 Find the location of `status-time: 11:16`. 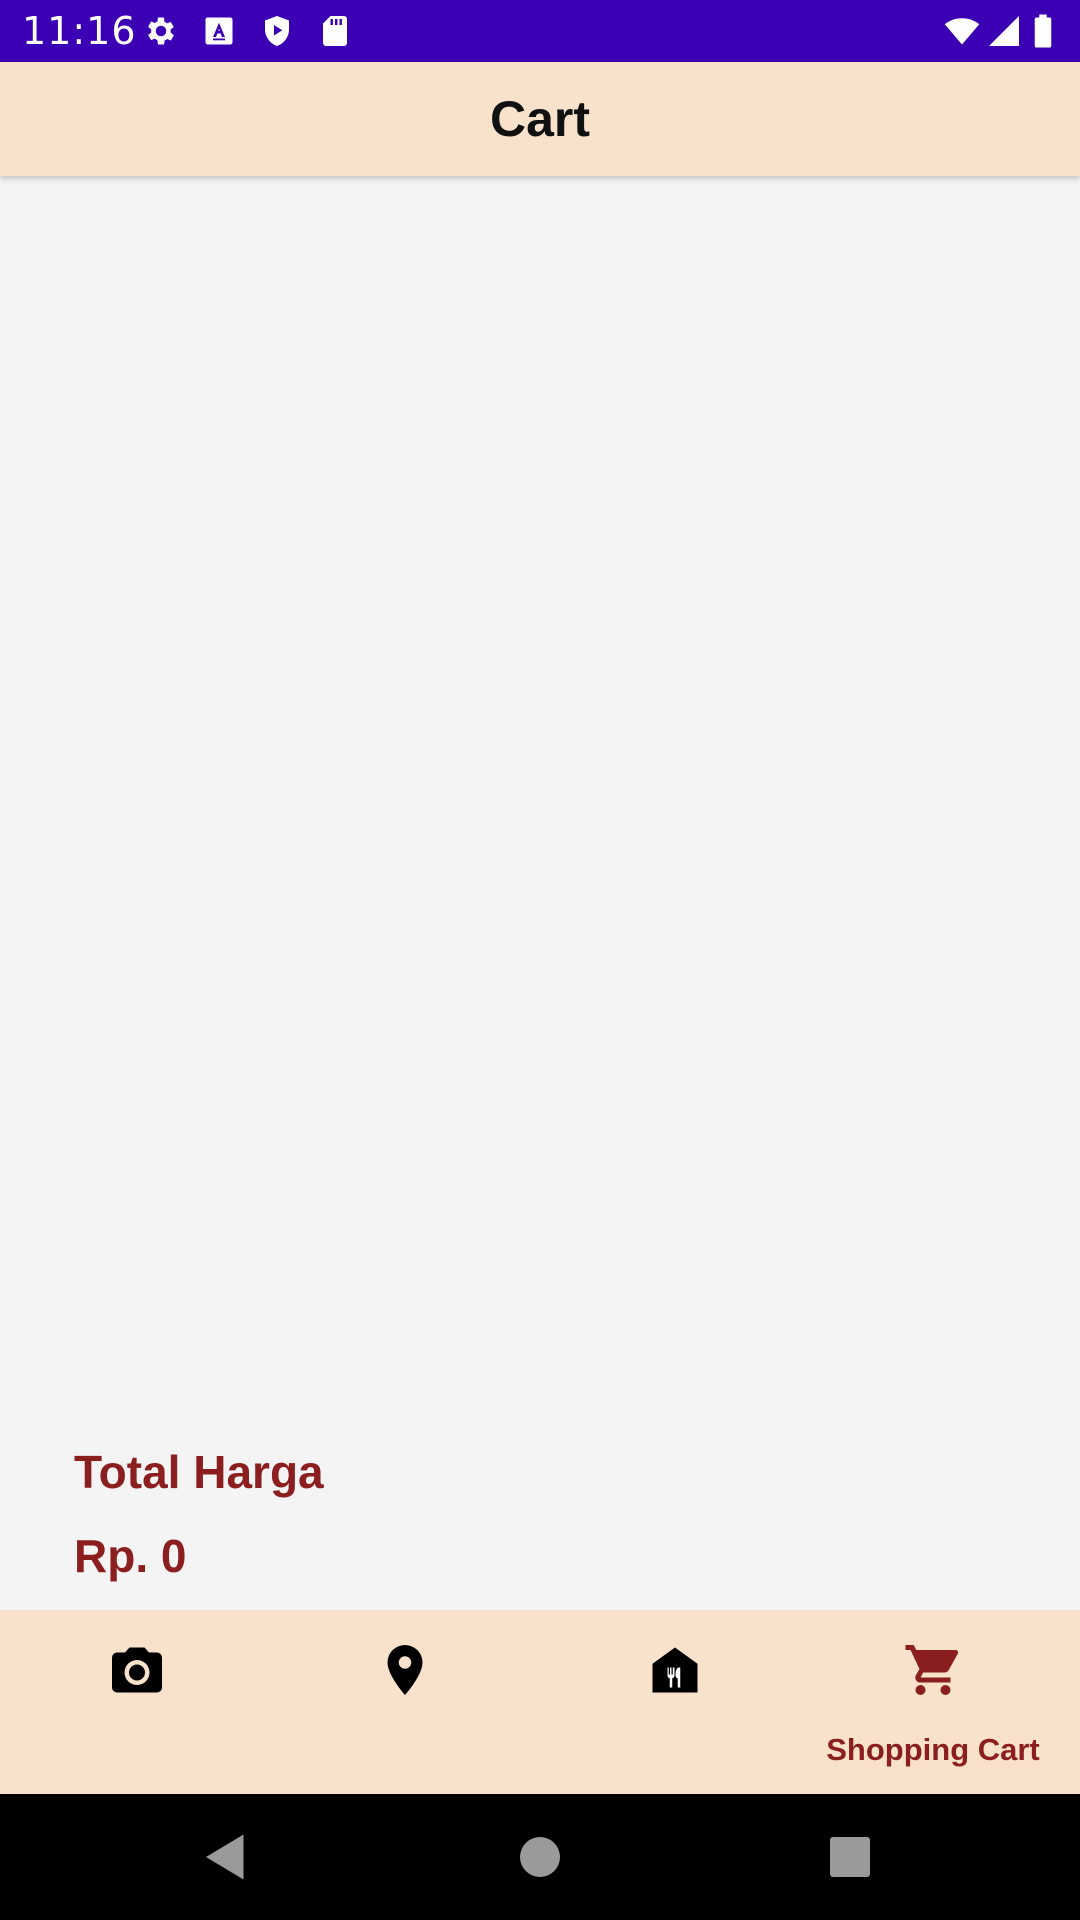

status-time: 11:16 is located at coordinates (79, 31).